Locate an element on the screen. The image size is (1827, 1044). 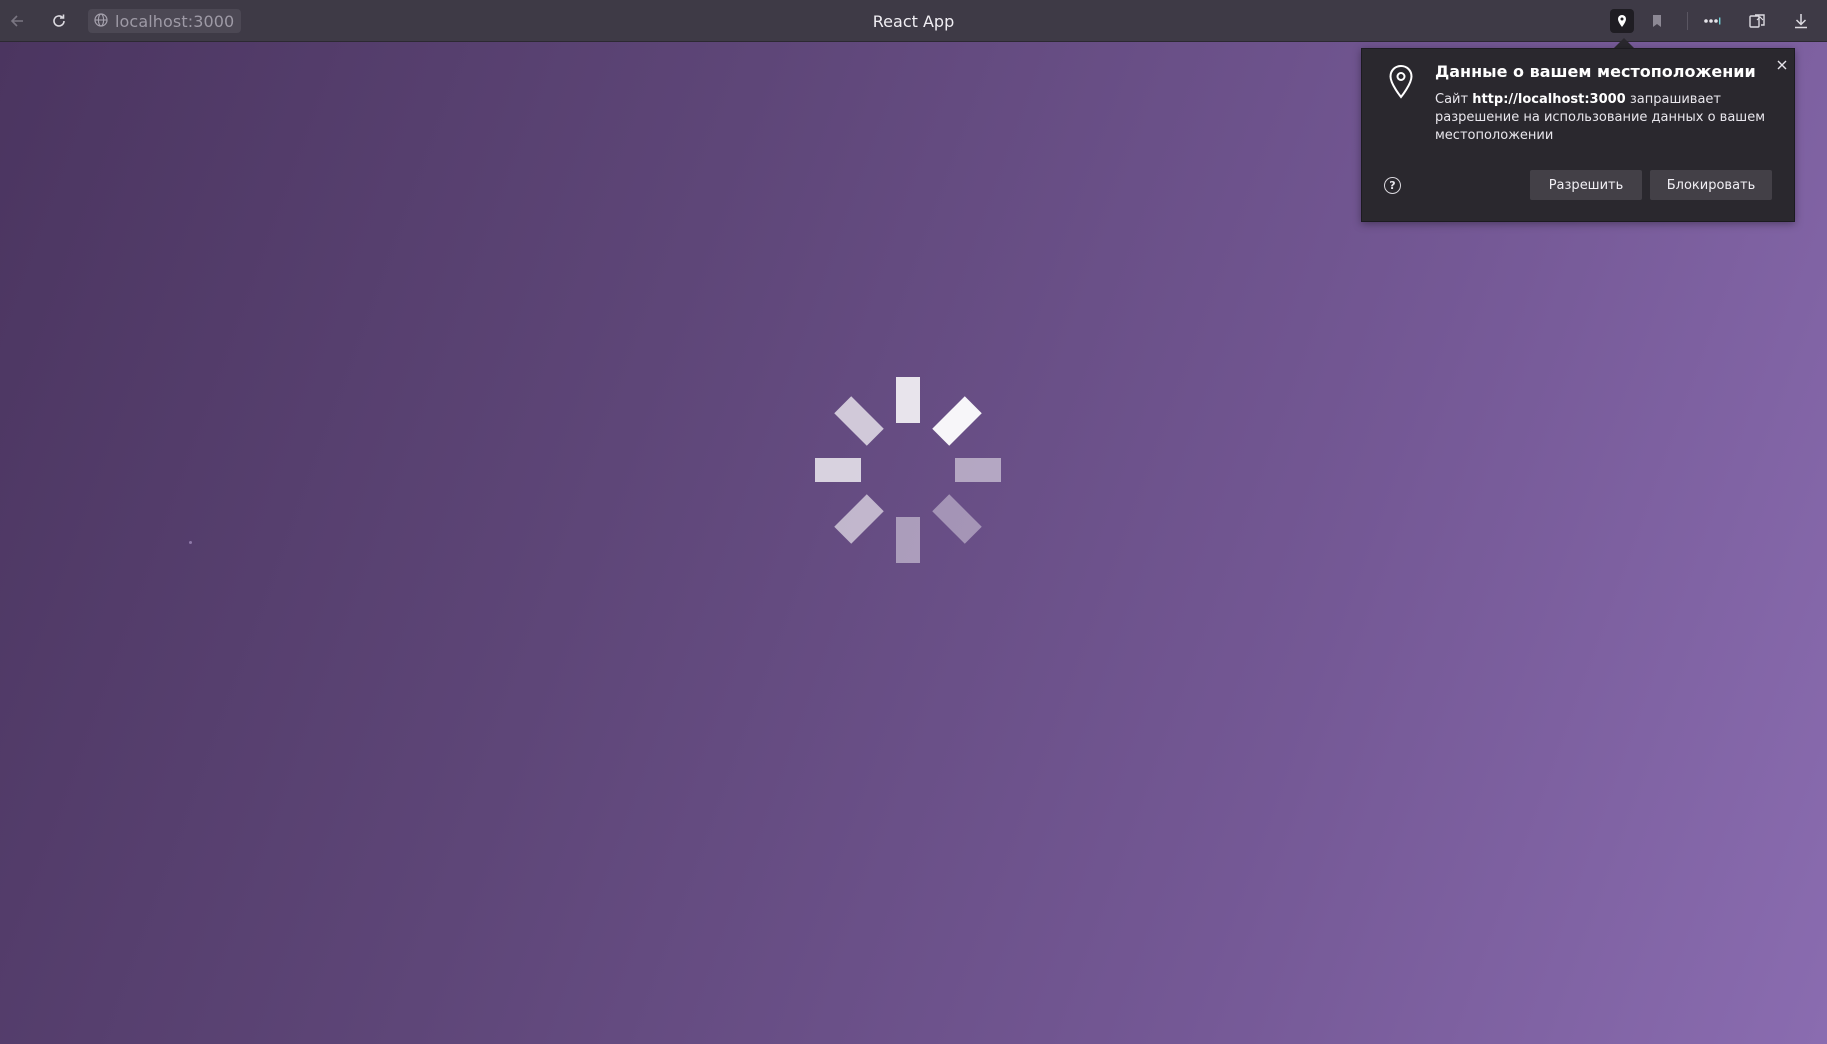
reload-button is located at coordinates (59, 21).